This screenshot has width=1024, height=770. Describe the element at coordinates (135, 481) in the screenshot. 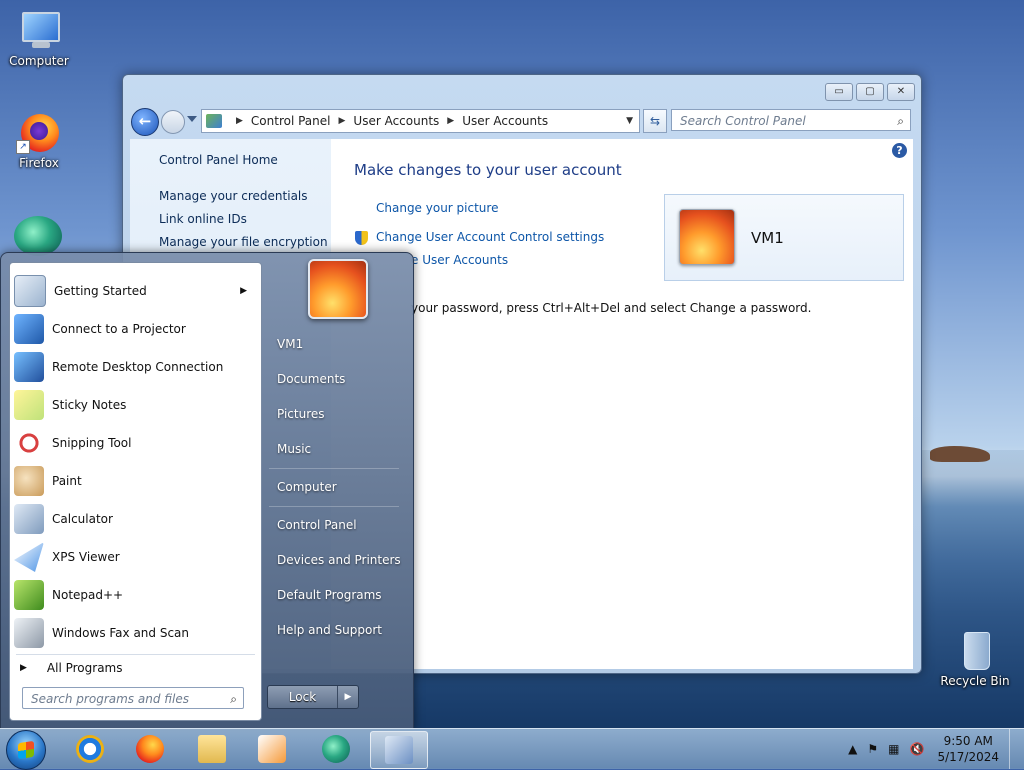

I see `start-item-paint: Paint` at that location.